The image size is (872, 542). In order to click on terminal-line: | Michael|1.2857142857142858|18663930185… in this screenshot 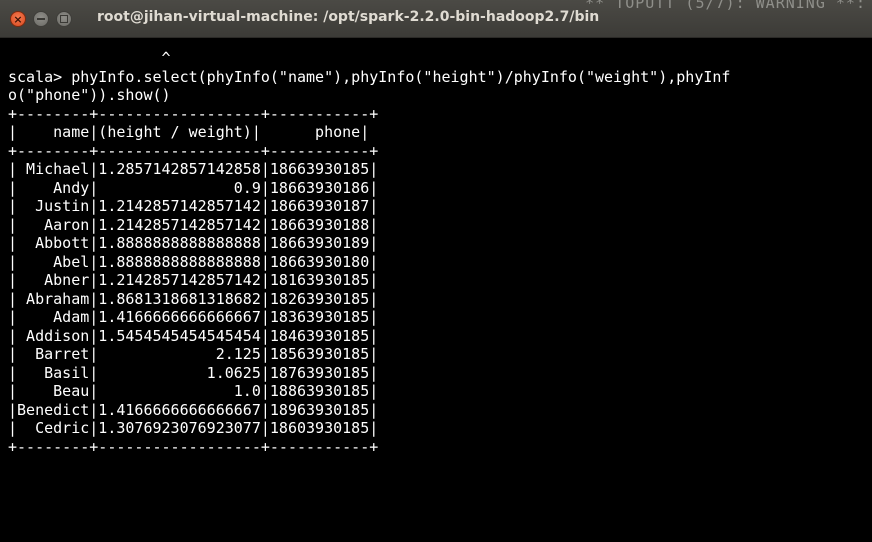, I will do `click(193, 169)`.